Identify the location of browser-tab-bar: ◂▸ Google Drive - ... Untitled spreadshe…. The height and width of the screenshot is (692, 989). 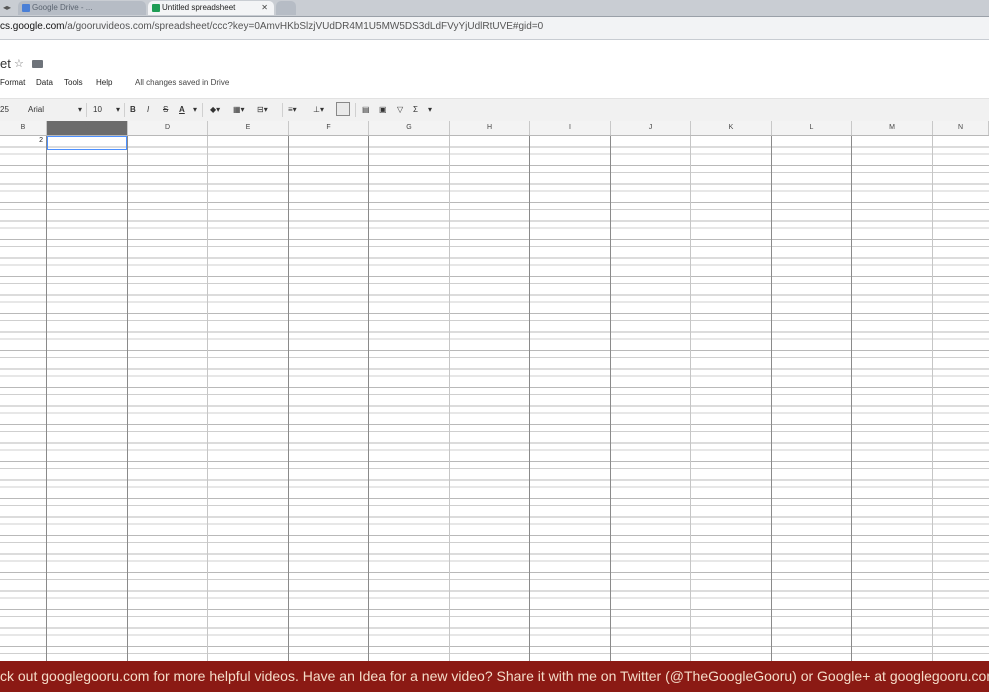
(494, 8).